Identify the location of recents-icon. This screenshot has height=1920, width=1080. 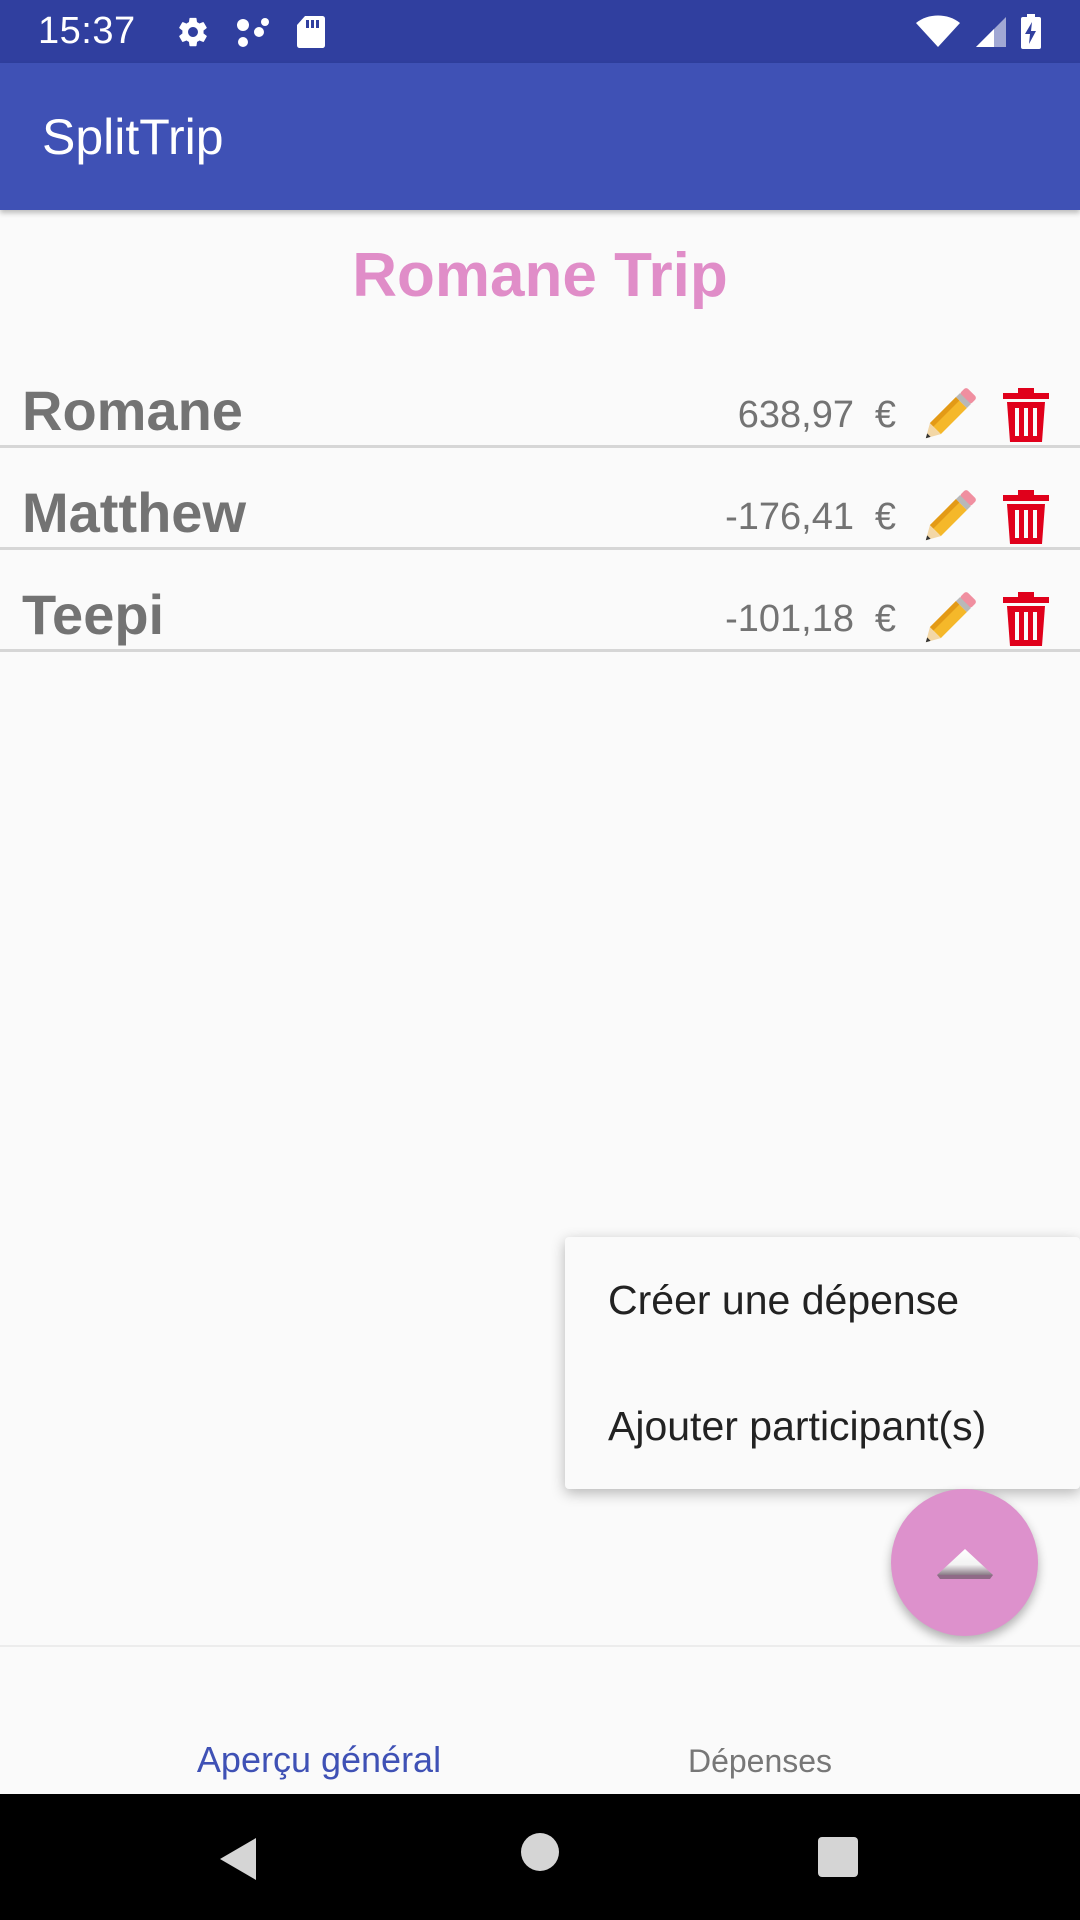
(838, 1857).